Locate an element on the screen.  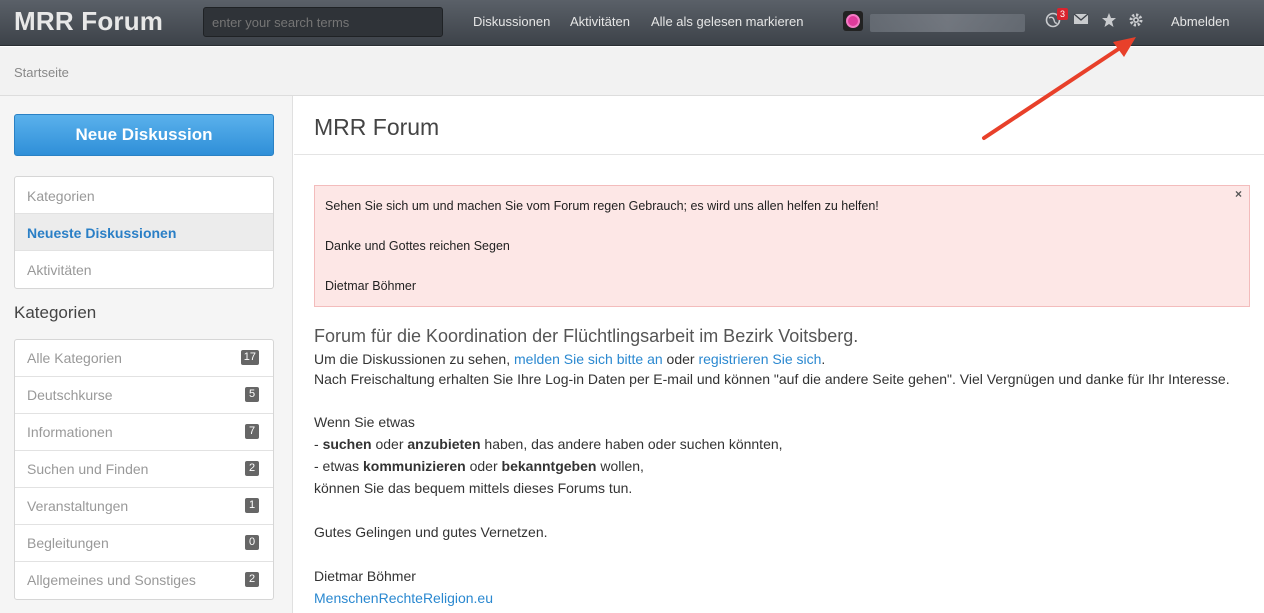
signature: Dietmar Böhmer is located at coordinates (365, 576).